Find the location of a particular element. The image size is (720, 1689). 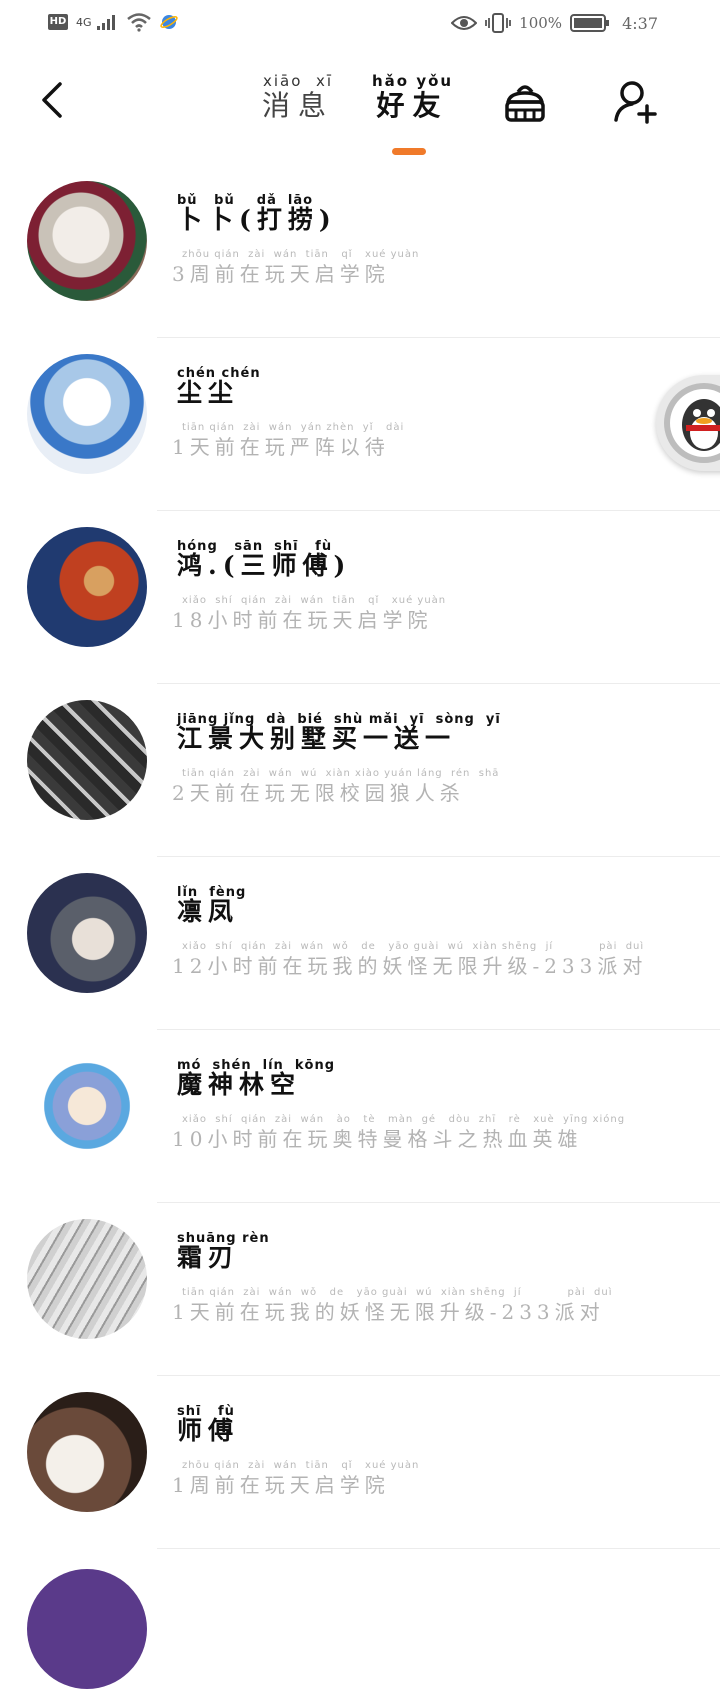

tab-messages: xiāo xī 消息 is located at coordinates (298, 97).